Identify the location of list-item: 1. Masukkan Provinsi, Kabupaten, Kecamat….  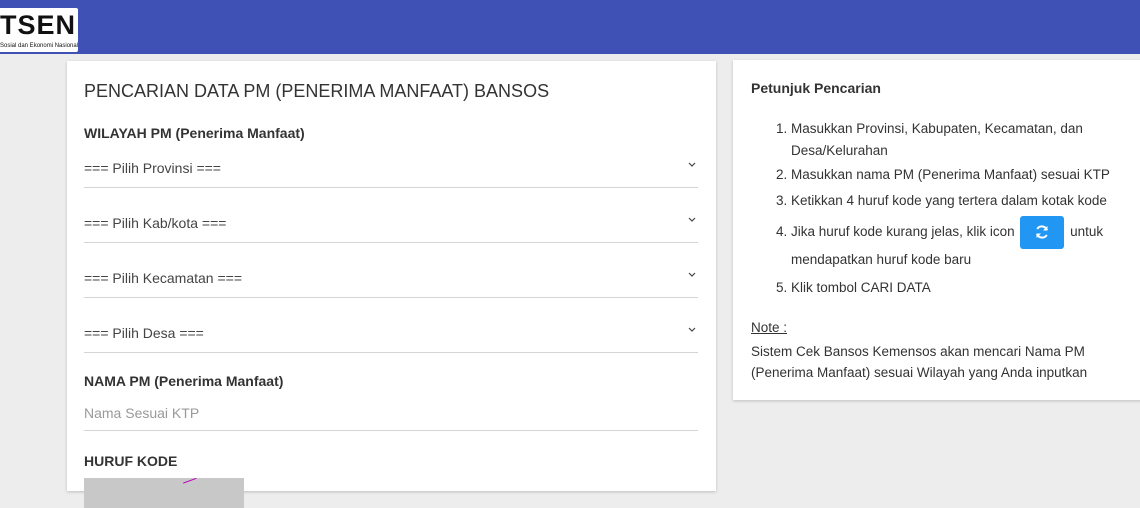
(929, 139).